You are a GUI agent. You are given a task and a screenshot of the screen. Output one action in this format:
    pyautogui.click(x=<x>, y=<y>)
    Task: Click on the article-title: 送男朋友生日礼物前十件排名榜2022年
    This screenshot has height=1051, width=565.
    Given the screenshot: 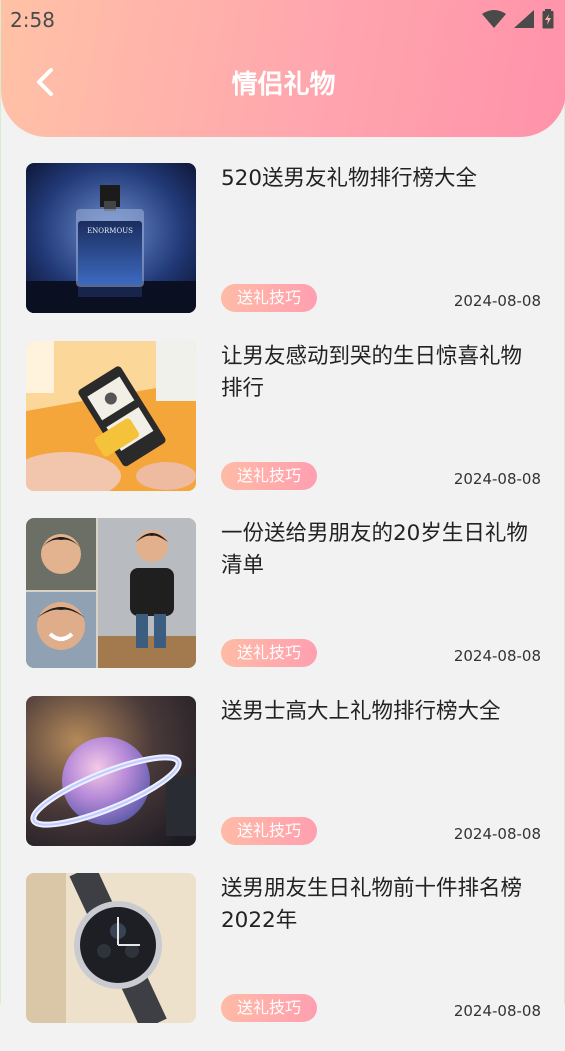 What is the action you would take?
    pyautogui.click(x=372, y=904)
    